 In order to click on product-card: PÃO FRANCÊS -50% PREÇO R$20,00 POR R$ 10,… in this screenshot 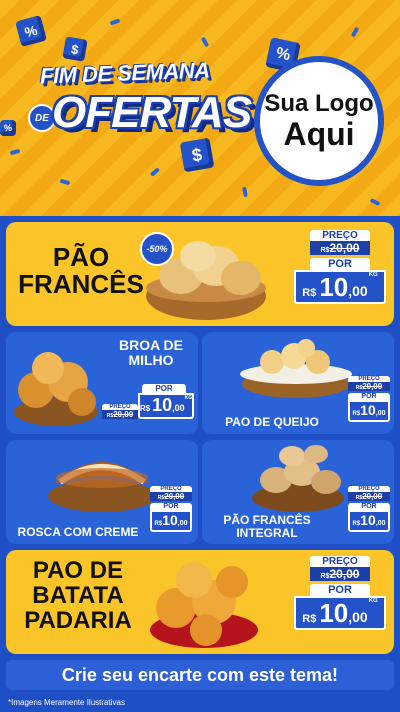, I will do `click(200, 274)`.